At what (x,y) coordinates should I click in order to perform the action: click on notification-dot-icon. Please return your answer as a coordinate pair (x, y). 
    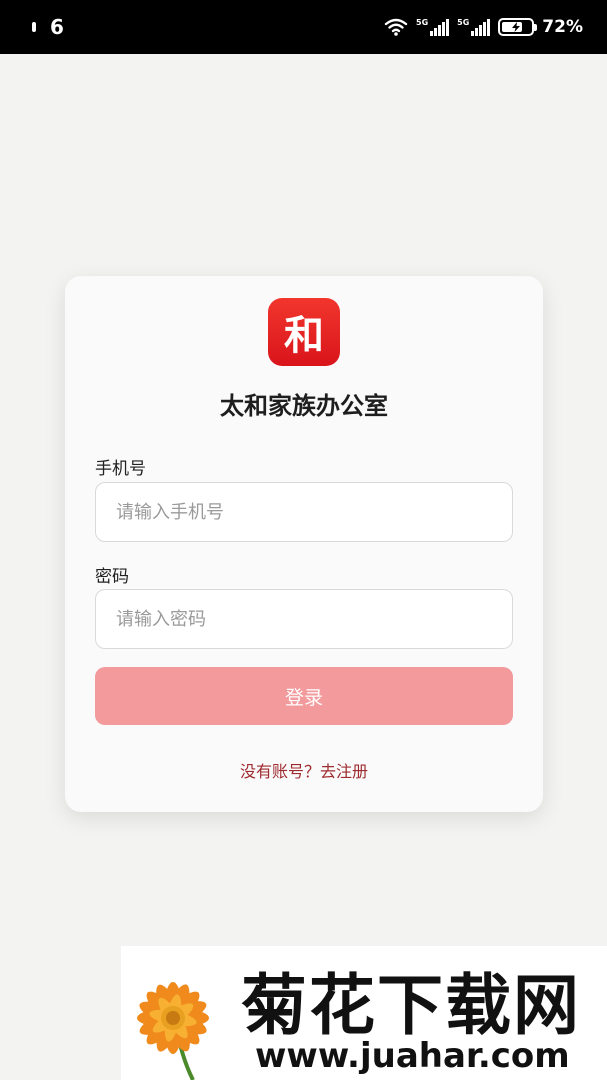
    Looking at the image, I should click on (34, 27).